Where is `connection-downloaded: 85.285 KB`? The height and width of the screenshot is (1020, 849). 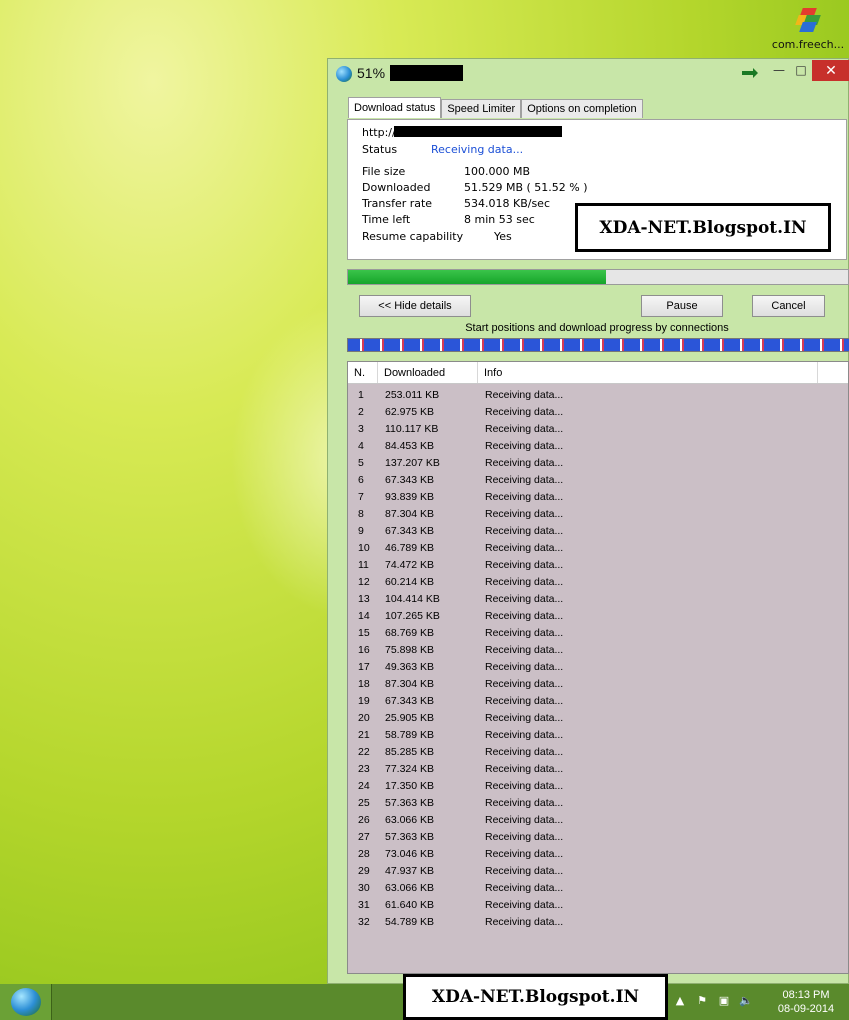
connection-downloaded: 85.285 KB is located at coordinates (410, 752).